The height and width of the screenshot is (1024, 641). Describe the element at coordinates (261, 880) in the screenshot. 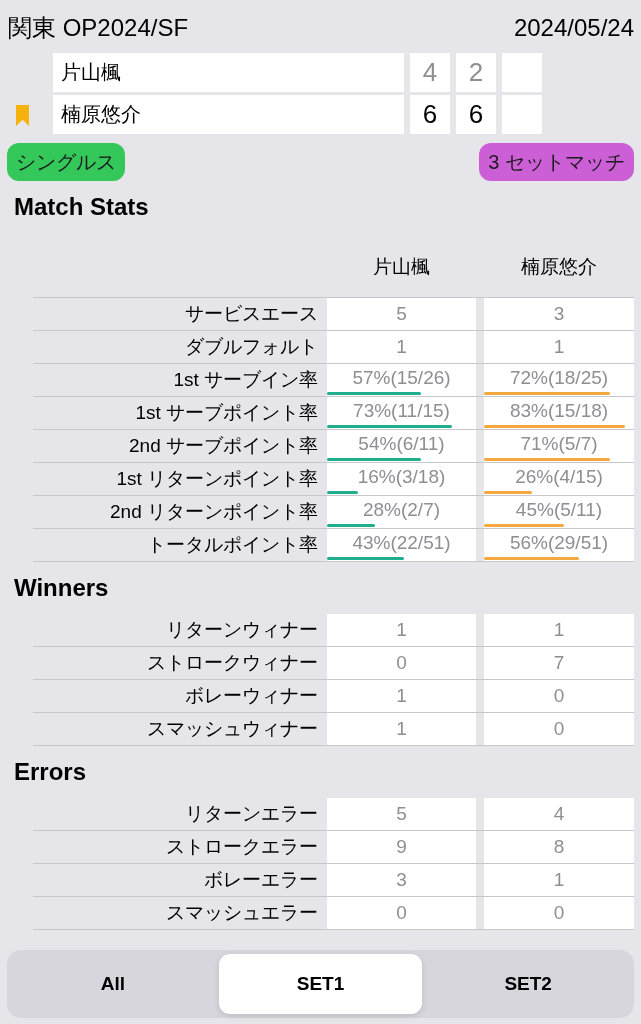

I see `stat-label: ボレーエラー` at that location.